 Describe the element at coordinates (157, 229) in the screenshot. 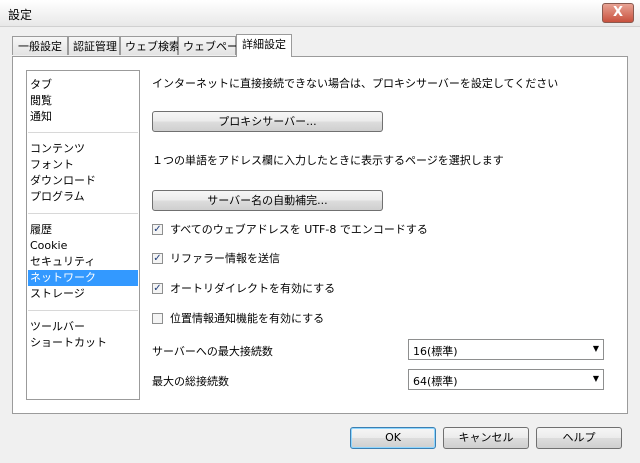

I see `utf8-encode-checkbox: ✓` at that location.